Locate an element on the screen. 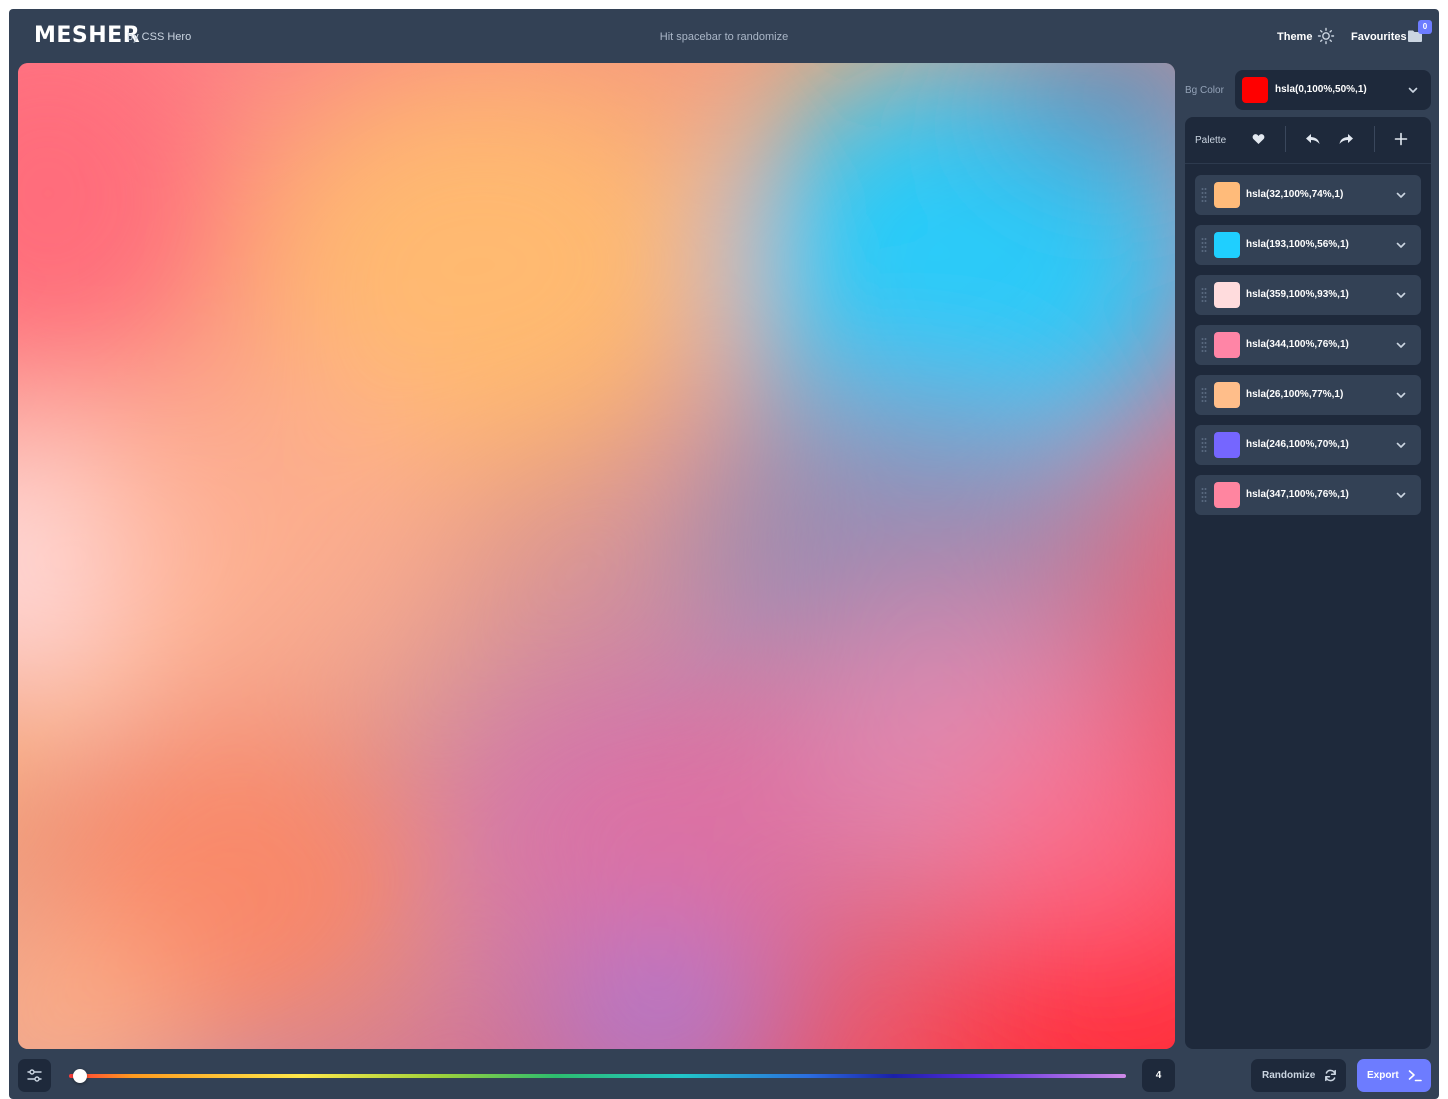  palette-color-row: hsla(26,100%,77%,1) is located at coordinates (1308, 395).